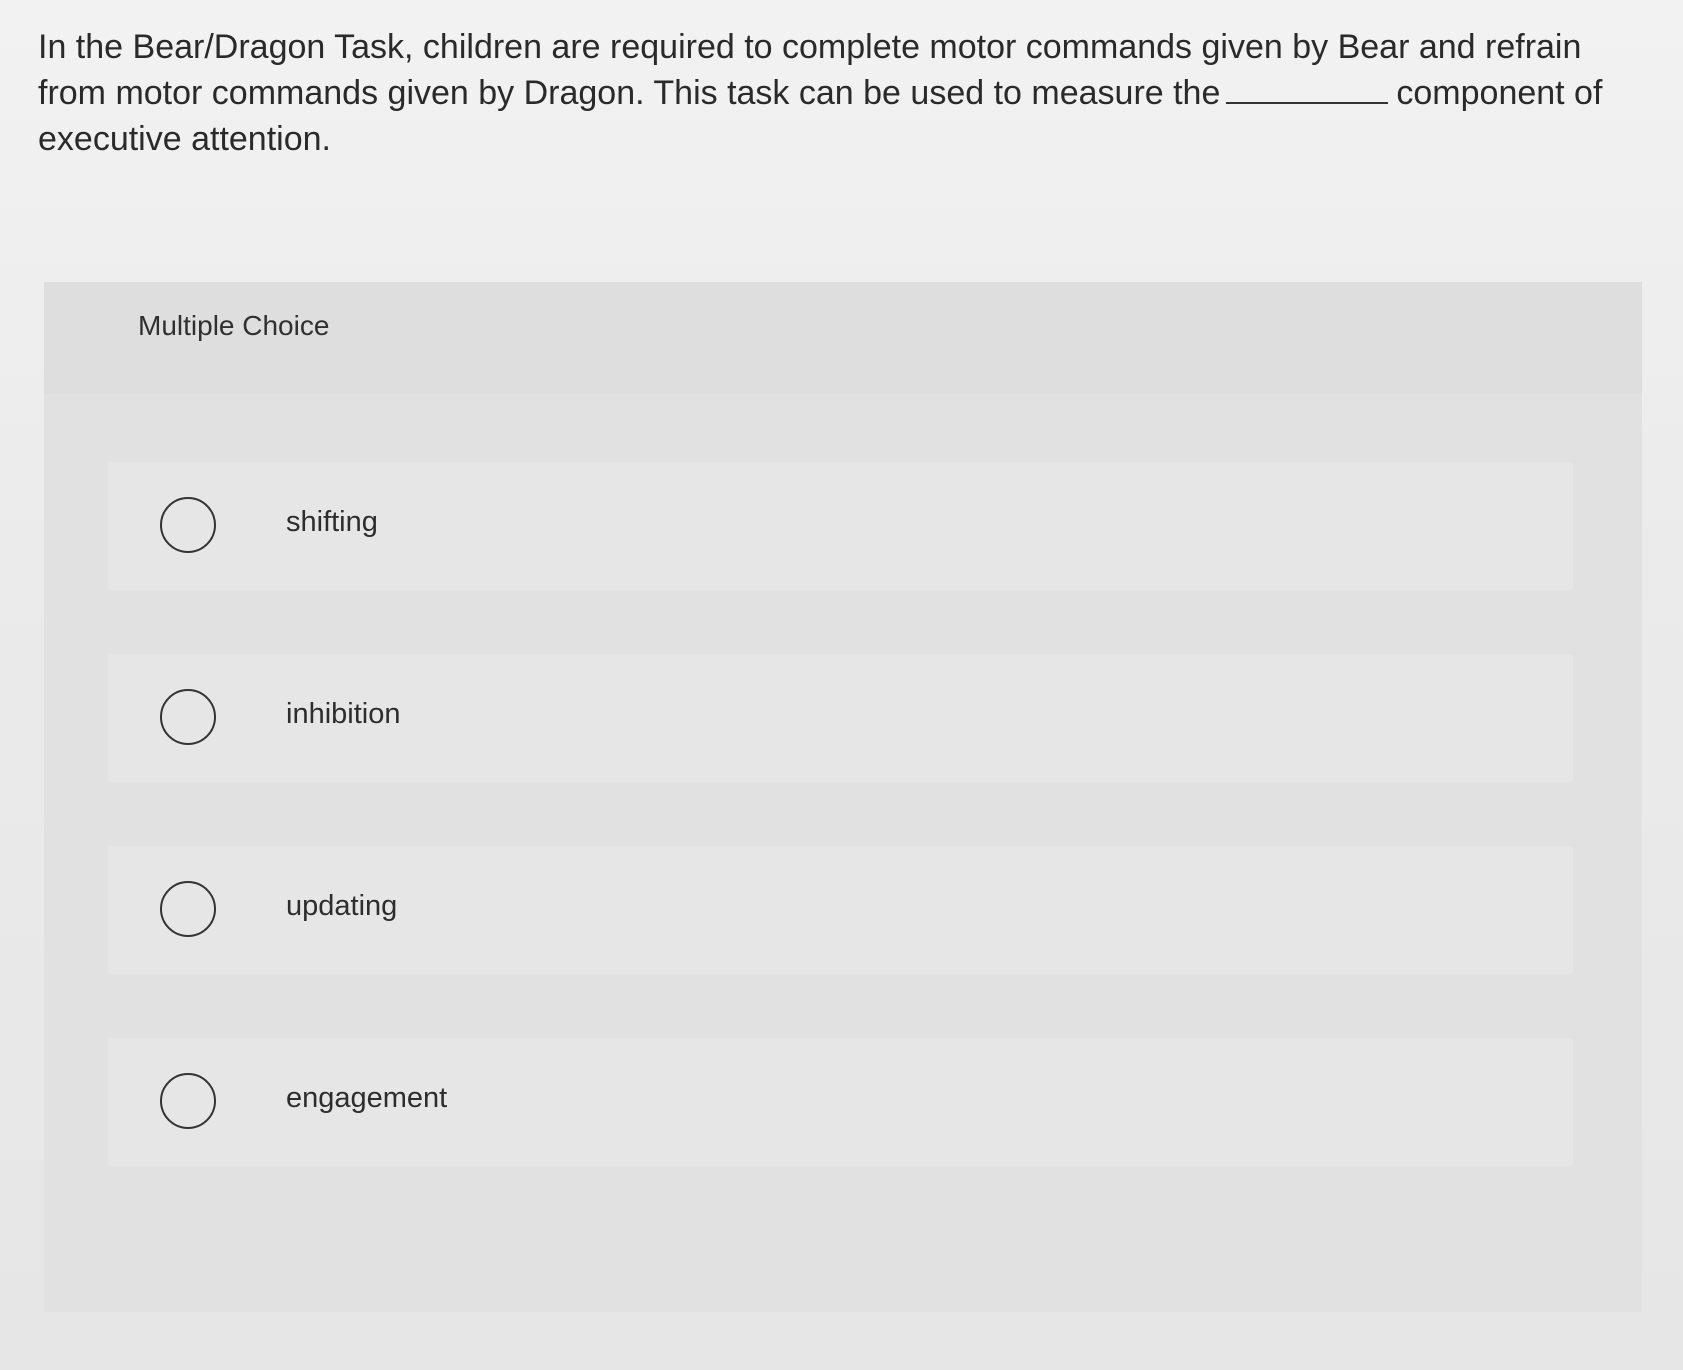 Image resolution: width=1683 pixels, height=1370 pixels. Describe the element at coordinates (342, 906) in the screenshot. I see `option-label: updating` at that location.